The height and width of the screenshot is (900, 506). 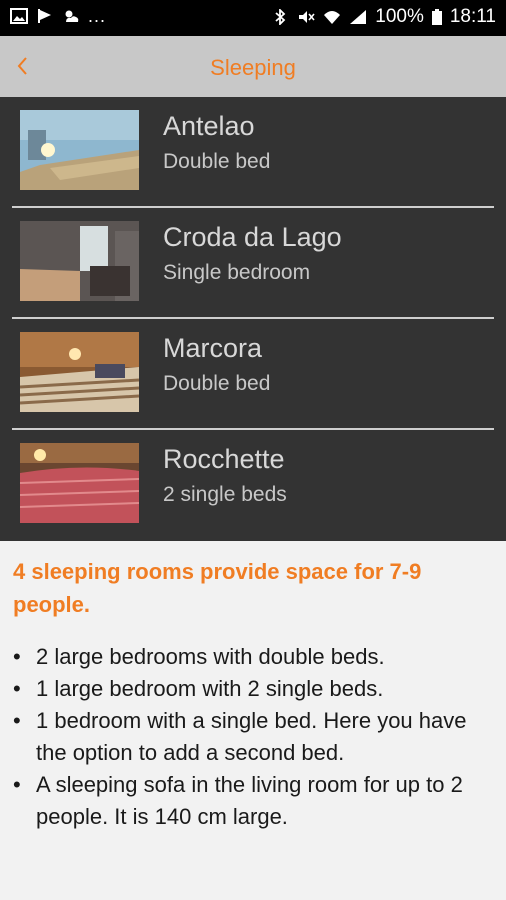 I want to click on room-description: Single bedroom, so click(x=237, y=272).